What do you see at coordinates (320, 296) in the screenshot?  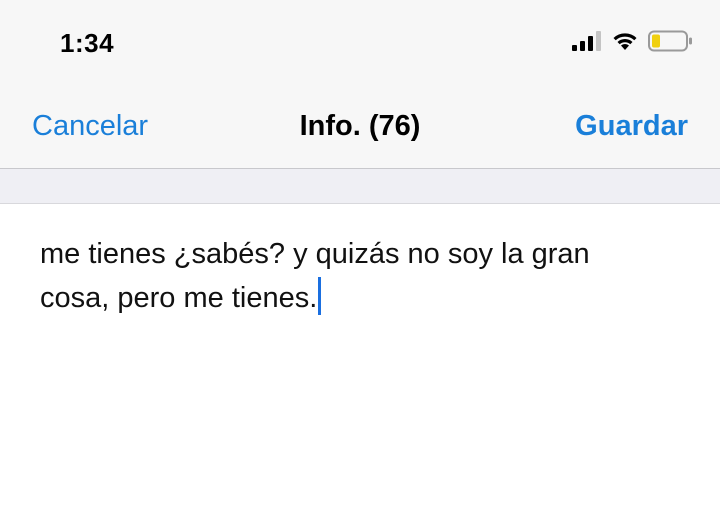 I see `text-caret` at bounding box center [320, 296].